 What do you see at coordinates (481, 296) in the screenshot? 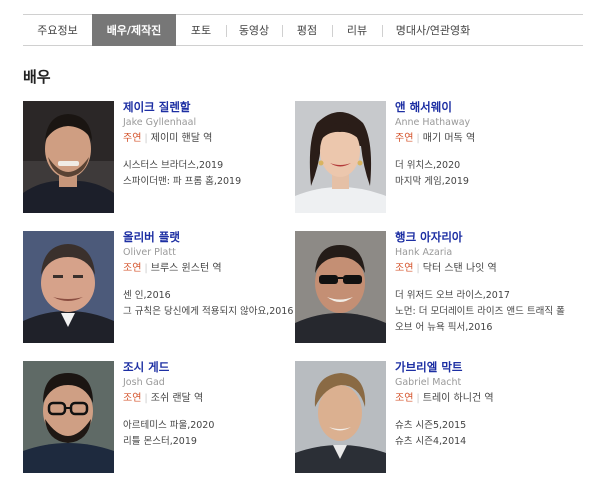
I see `filmography-item: 더 위저드 오브 라이스,2017` at bounding box center [481, 296].